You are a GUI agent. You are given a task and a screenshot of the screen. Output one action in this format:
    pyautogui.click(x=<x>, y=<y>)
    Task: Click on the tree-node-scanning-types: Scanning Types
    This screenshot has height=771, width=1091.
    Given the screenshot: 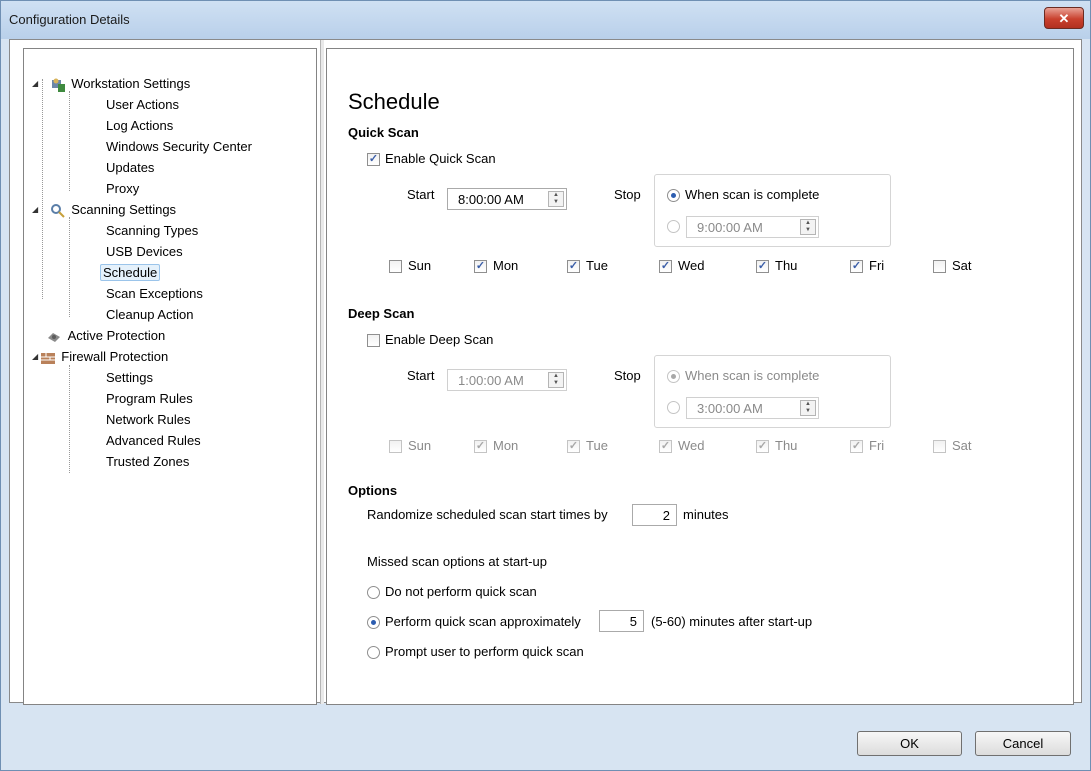 What is the action you would take?
    pyautogui.click(x=152, y=230)
    